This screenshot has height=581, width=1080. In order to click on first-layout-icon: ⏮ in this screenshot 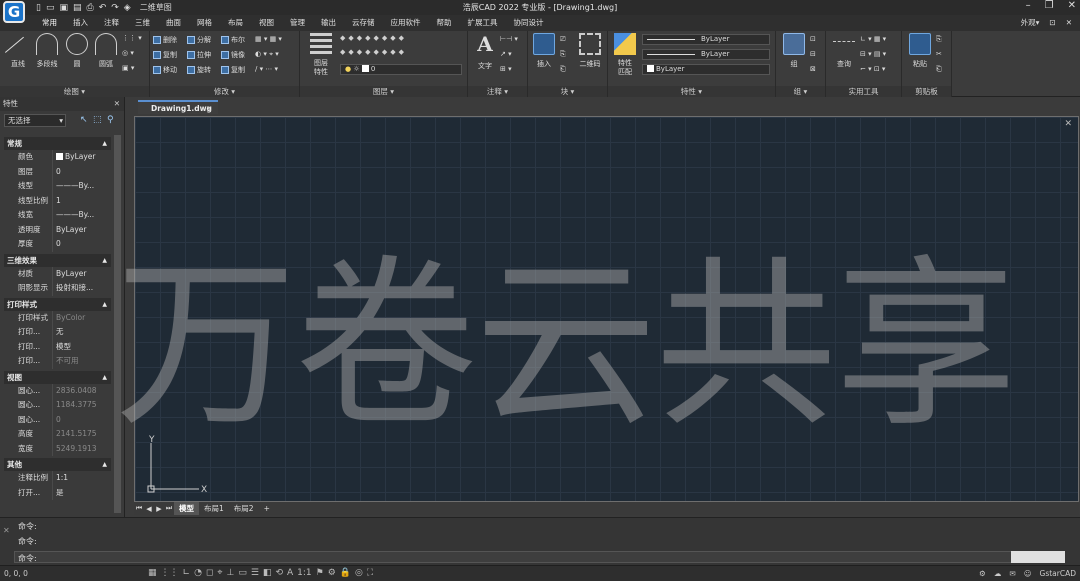, I will do `click(139, 508)`.